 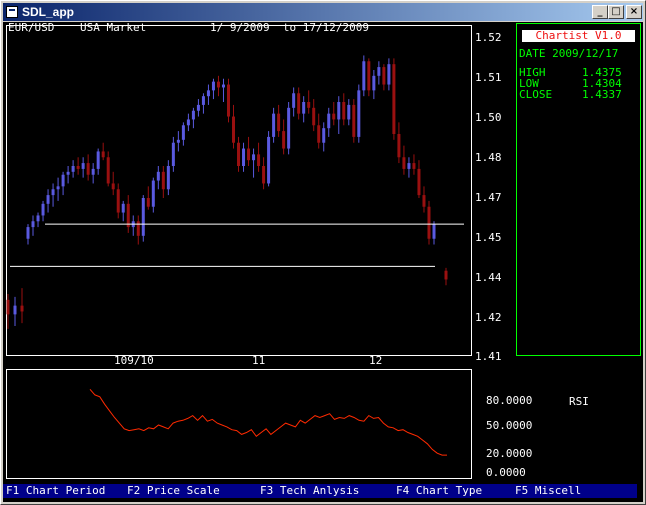 What do you see at coordinates (323, 12) in the screenshot?
I see `title-bar: SDL_app _ □ ×` at bounding box center [323, 12].